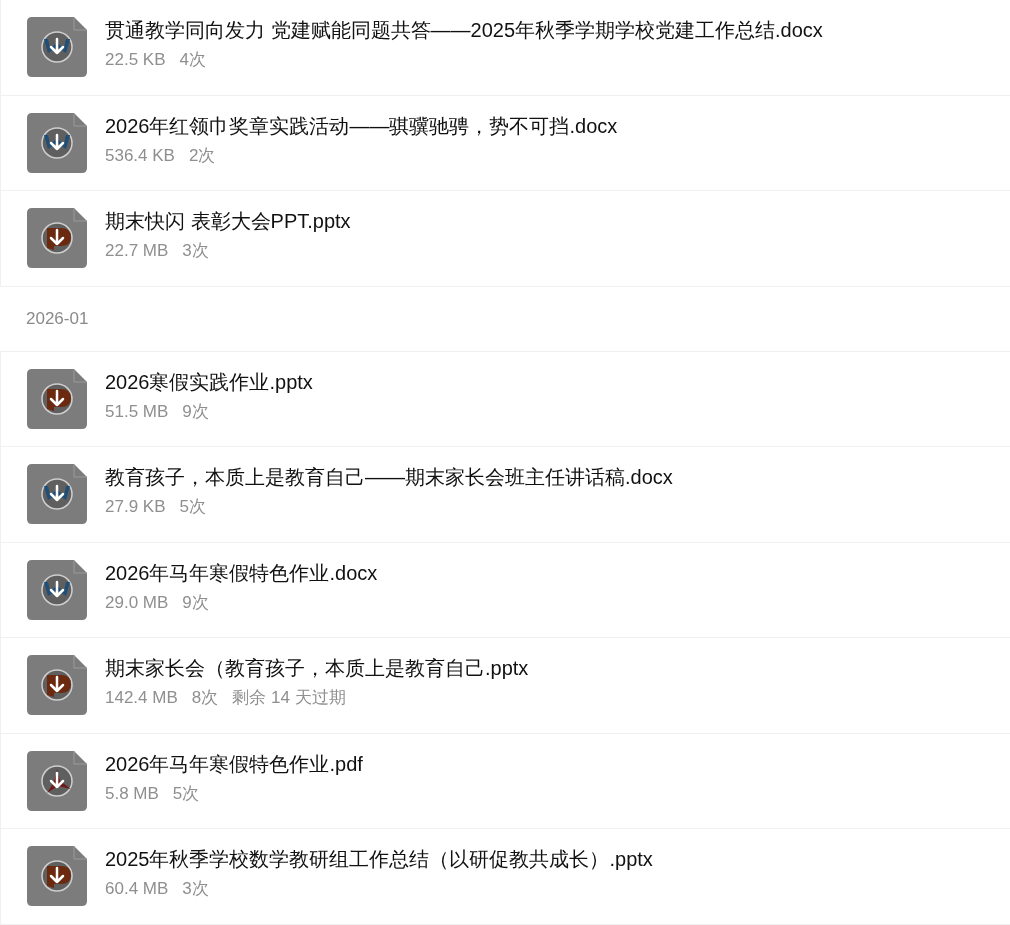 This screenshot has width=1010, height=925. Describe the element at coordinates (205, 698) in the screenshot. I see `download-count: 8次` at that location.